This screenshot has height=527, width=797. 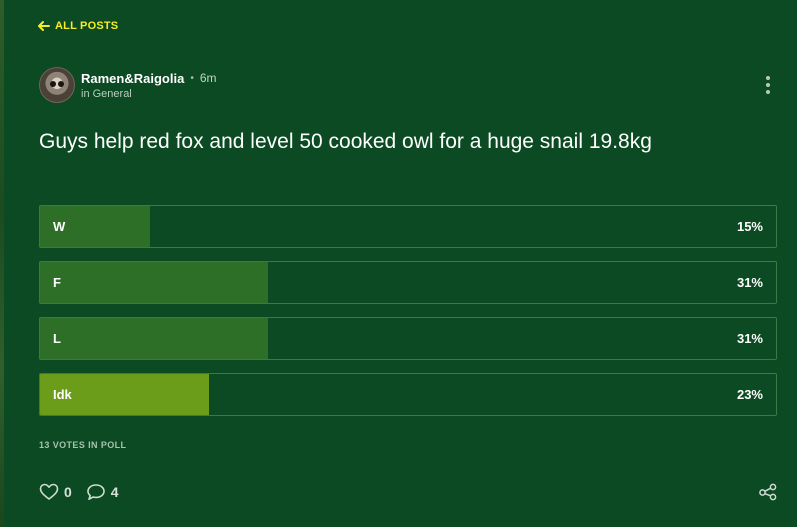 I want to click on post-meta: Ramen&Raigolia • 6m in General, so click(x=149, y=85).